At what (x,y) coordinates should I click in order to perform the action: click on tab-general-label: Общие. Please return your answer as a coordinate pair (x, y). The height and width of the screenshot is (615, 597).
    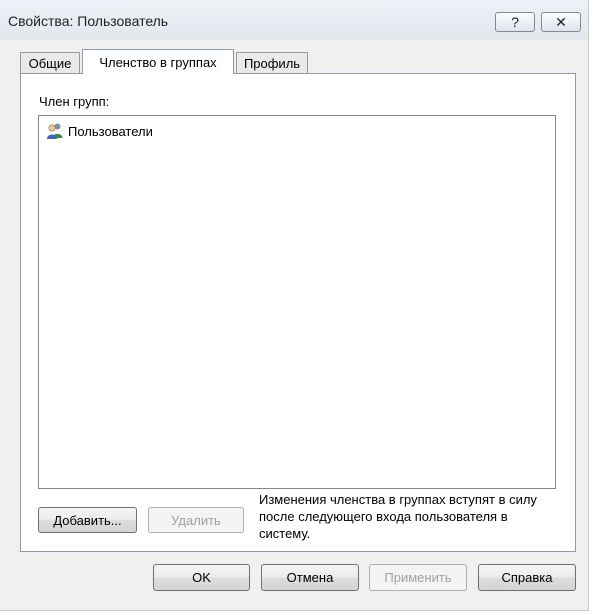
    Looking at the image, I should click on (50, 63).